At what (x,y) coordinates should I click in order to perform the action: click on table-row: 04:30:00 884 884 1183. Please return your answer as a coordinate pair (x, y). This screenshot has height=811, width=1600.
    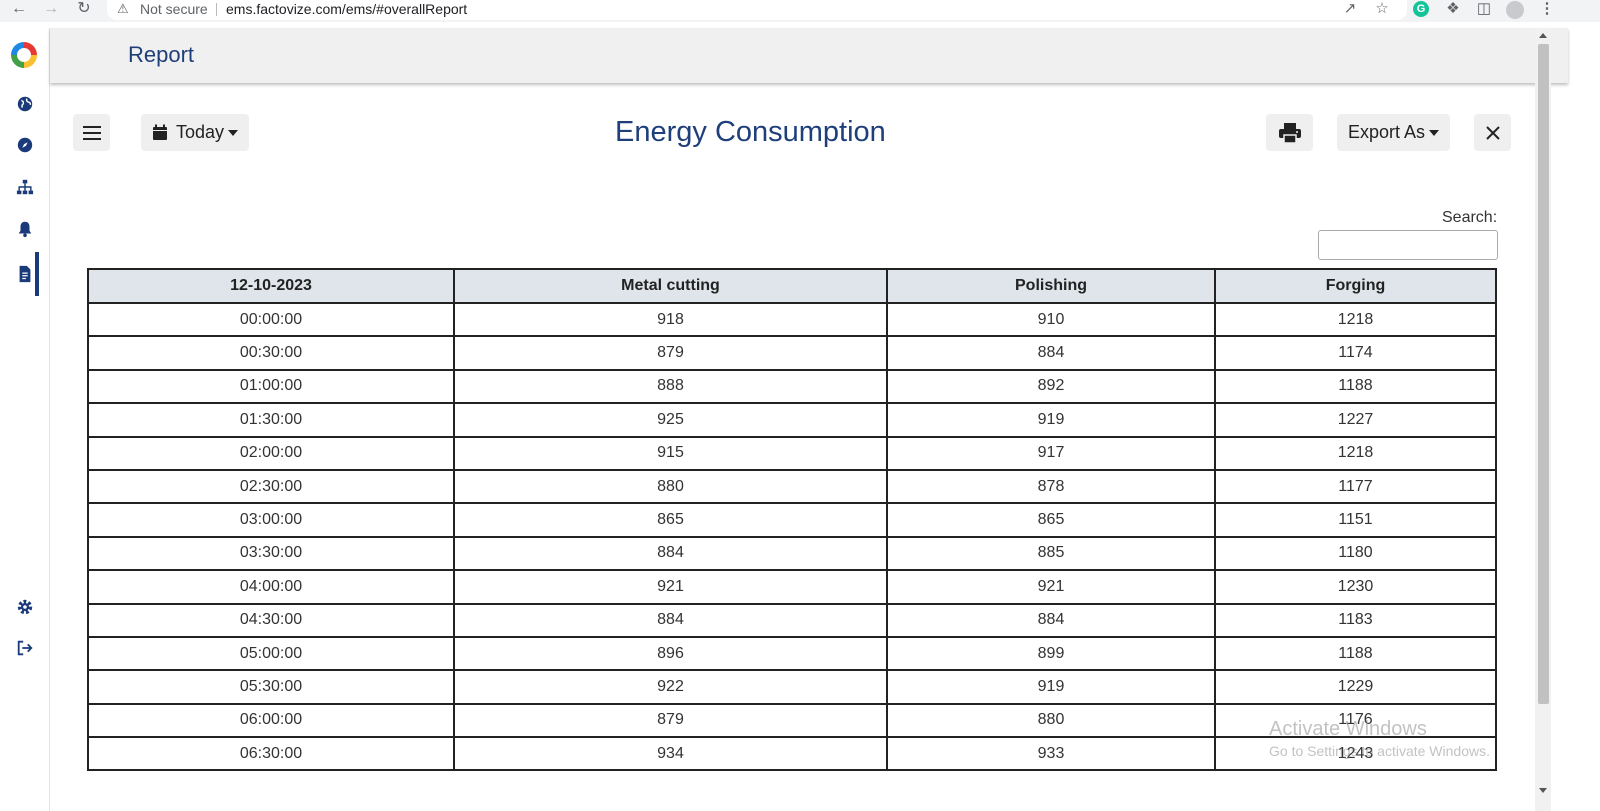
    Looking at the image, I should click on (792, 620).